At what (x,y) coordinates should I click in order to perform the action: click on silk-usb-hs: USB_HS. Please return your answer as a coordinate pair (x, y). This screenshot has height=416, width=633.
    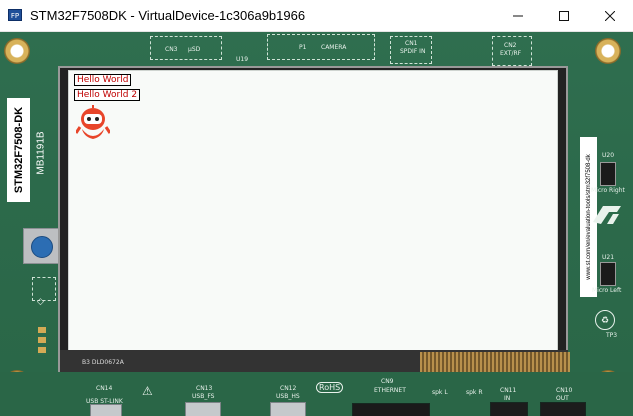
    Looking at the image, I should click on (288, 396).